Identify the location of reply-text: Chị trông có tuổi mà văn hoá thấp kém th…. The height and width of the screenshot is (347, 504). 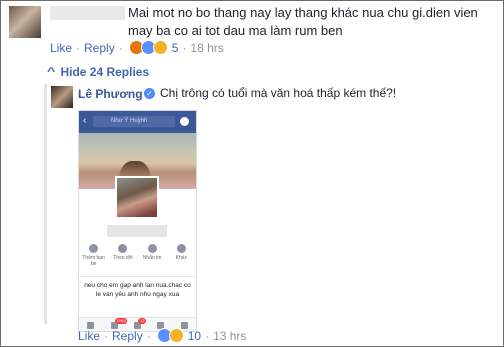
(278, 93).